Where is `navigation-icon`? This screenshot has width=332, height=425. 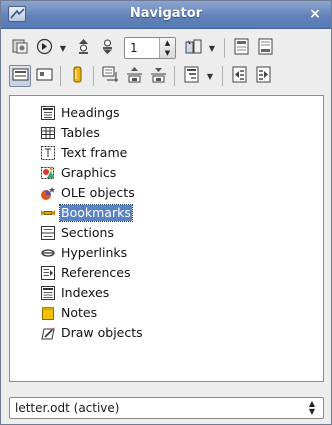
navigation-icon is located at coordinates (44, 48).